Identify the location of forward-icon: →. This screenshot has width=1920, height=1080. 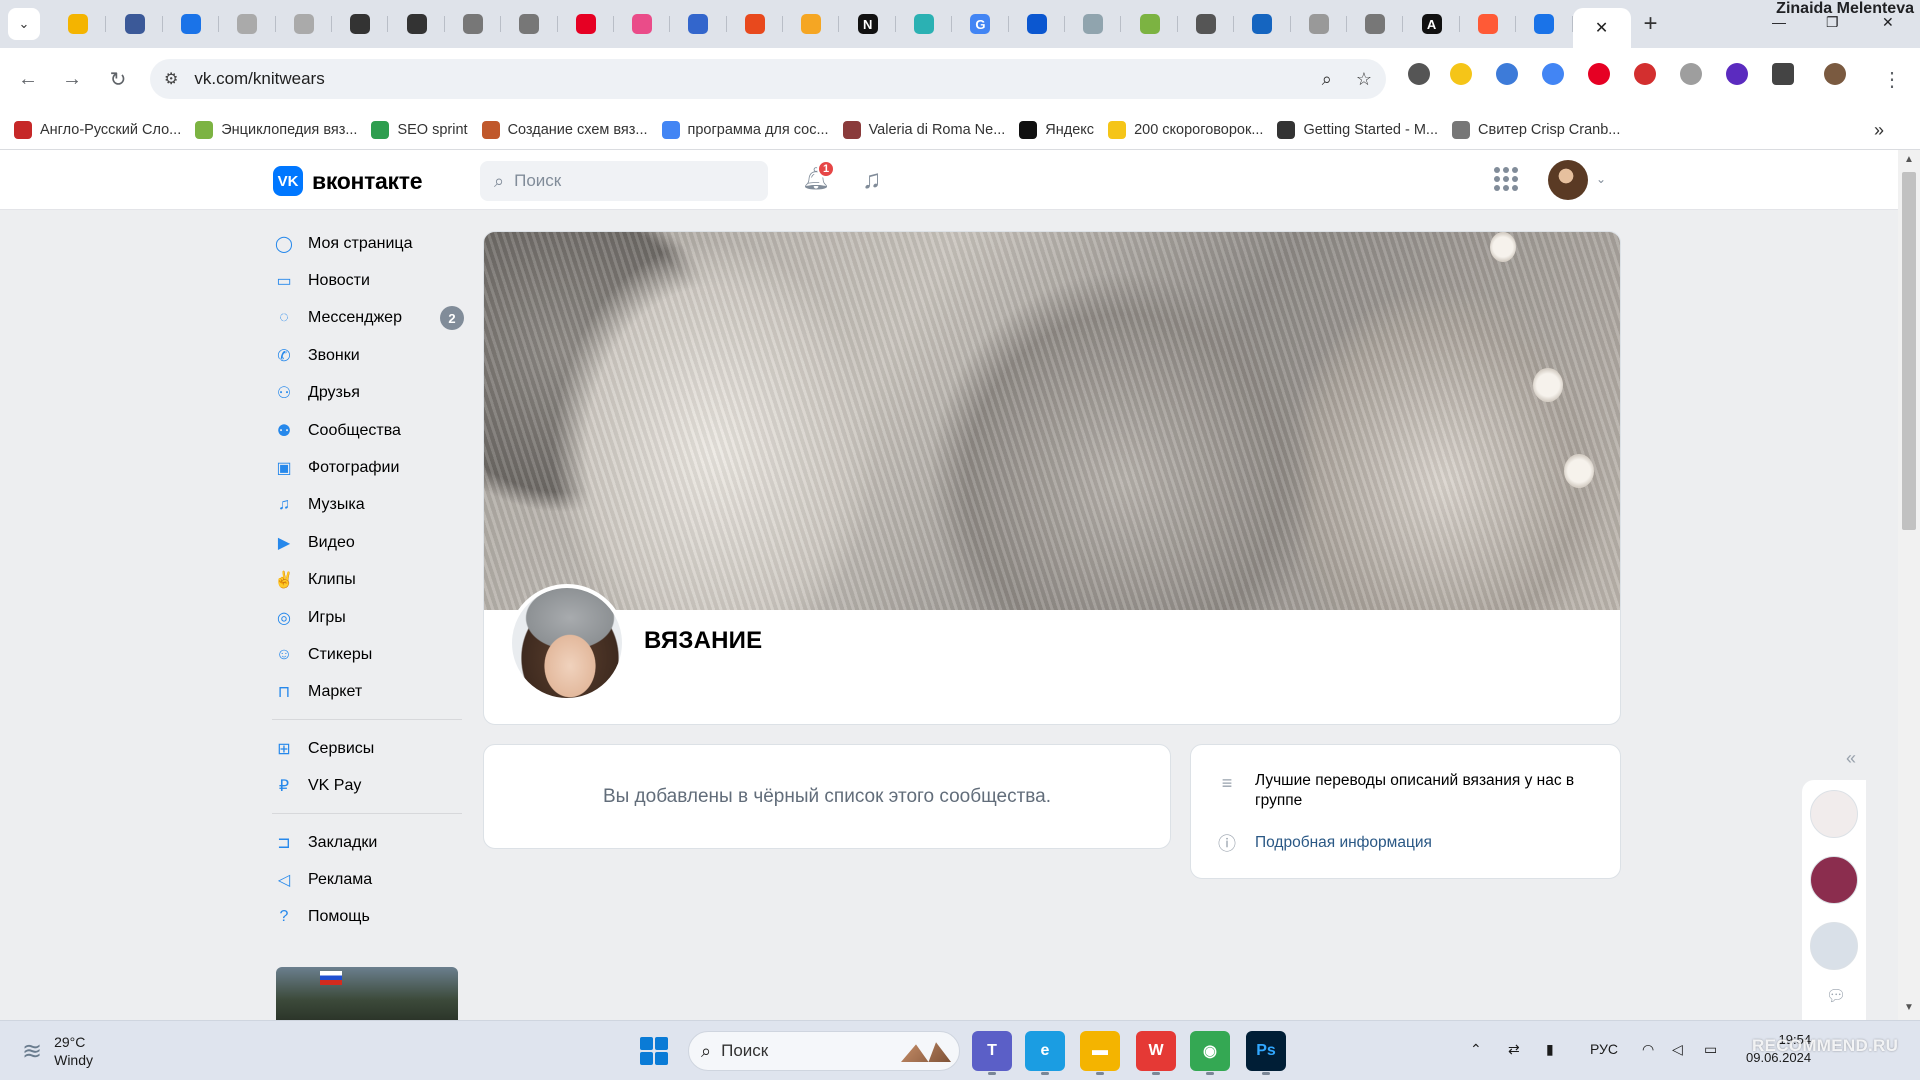
(72, 79).